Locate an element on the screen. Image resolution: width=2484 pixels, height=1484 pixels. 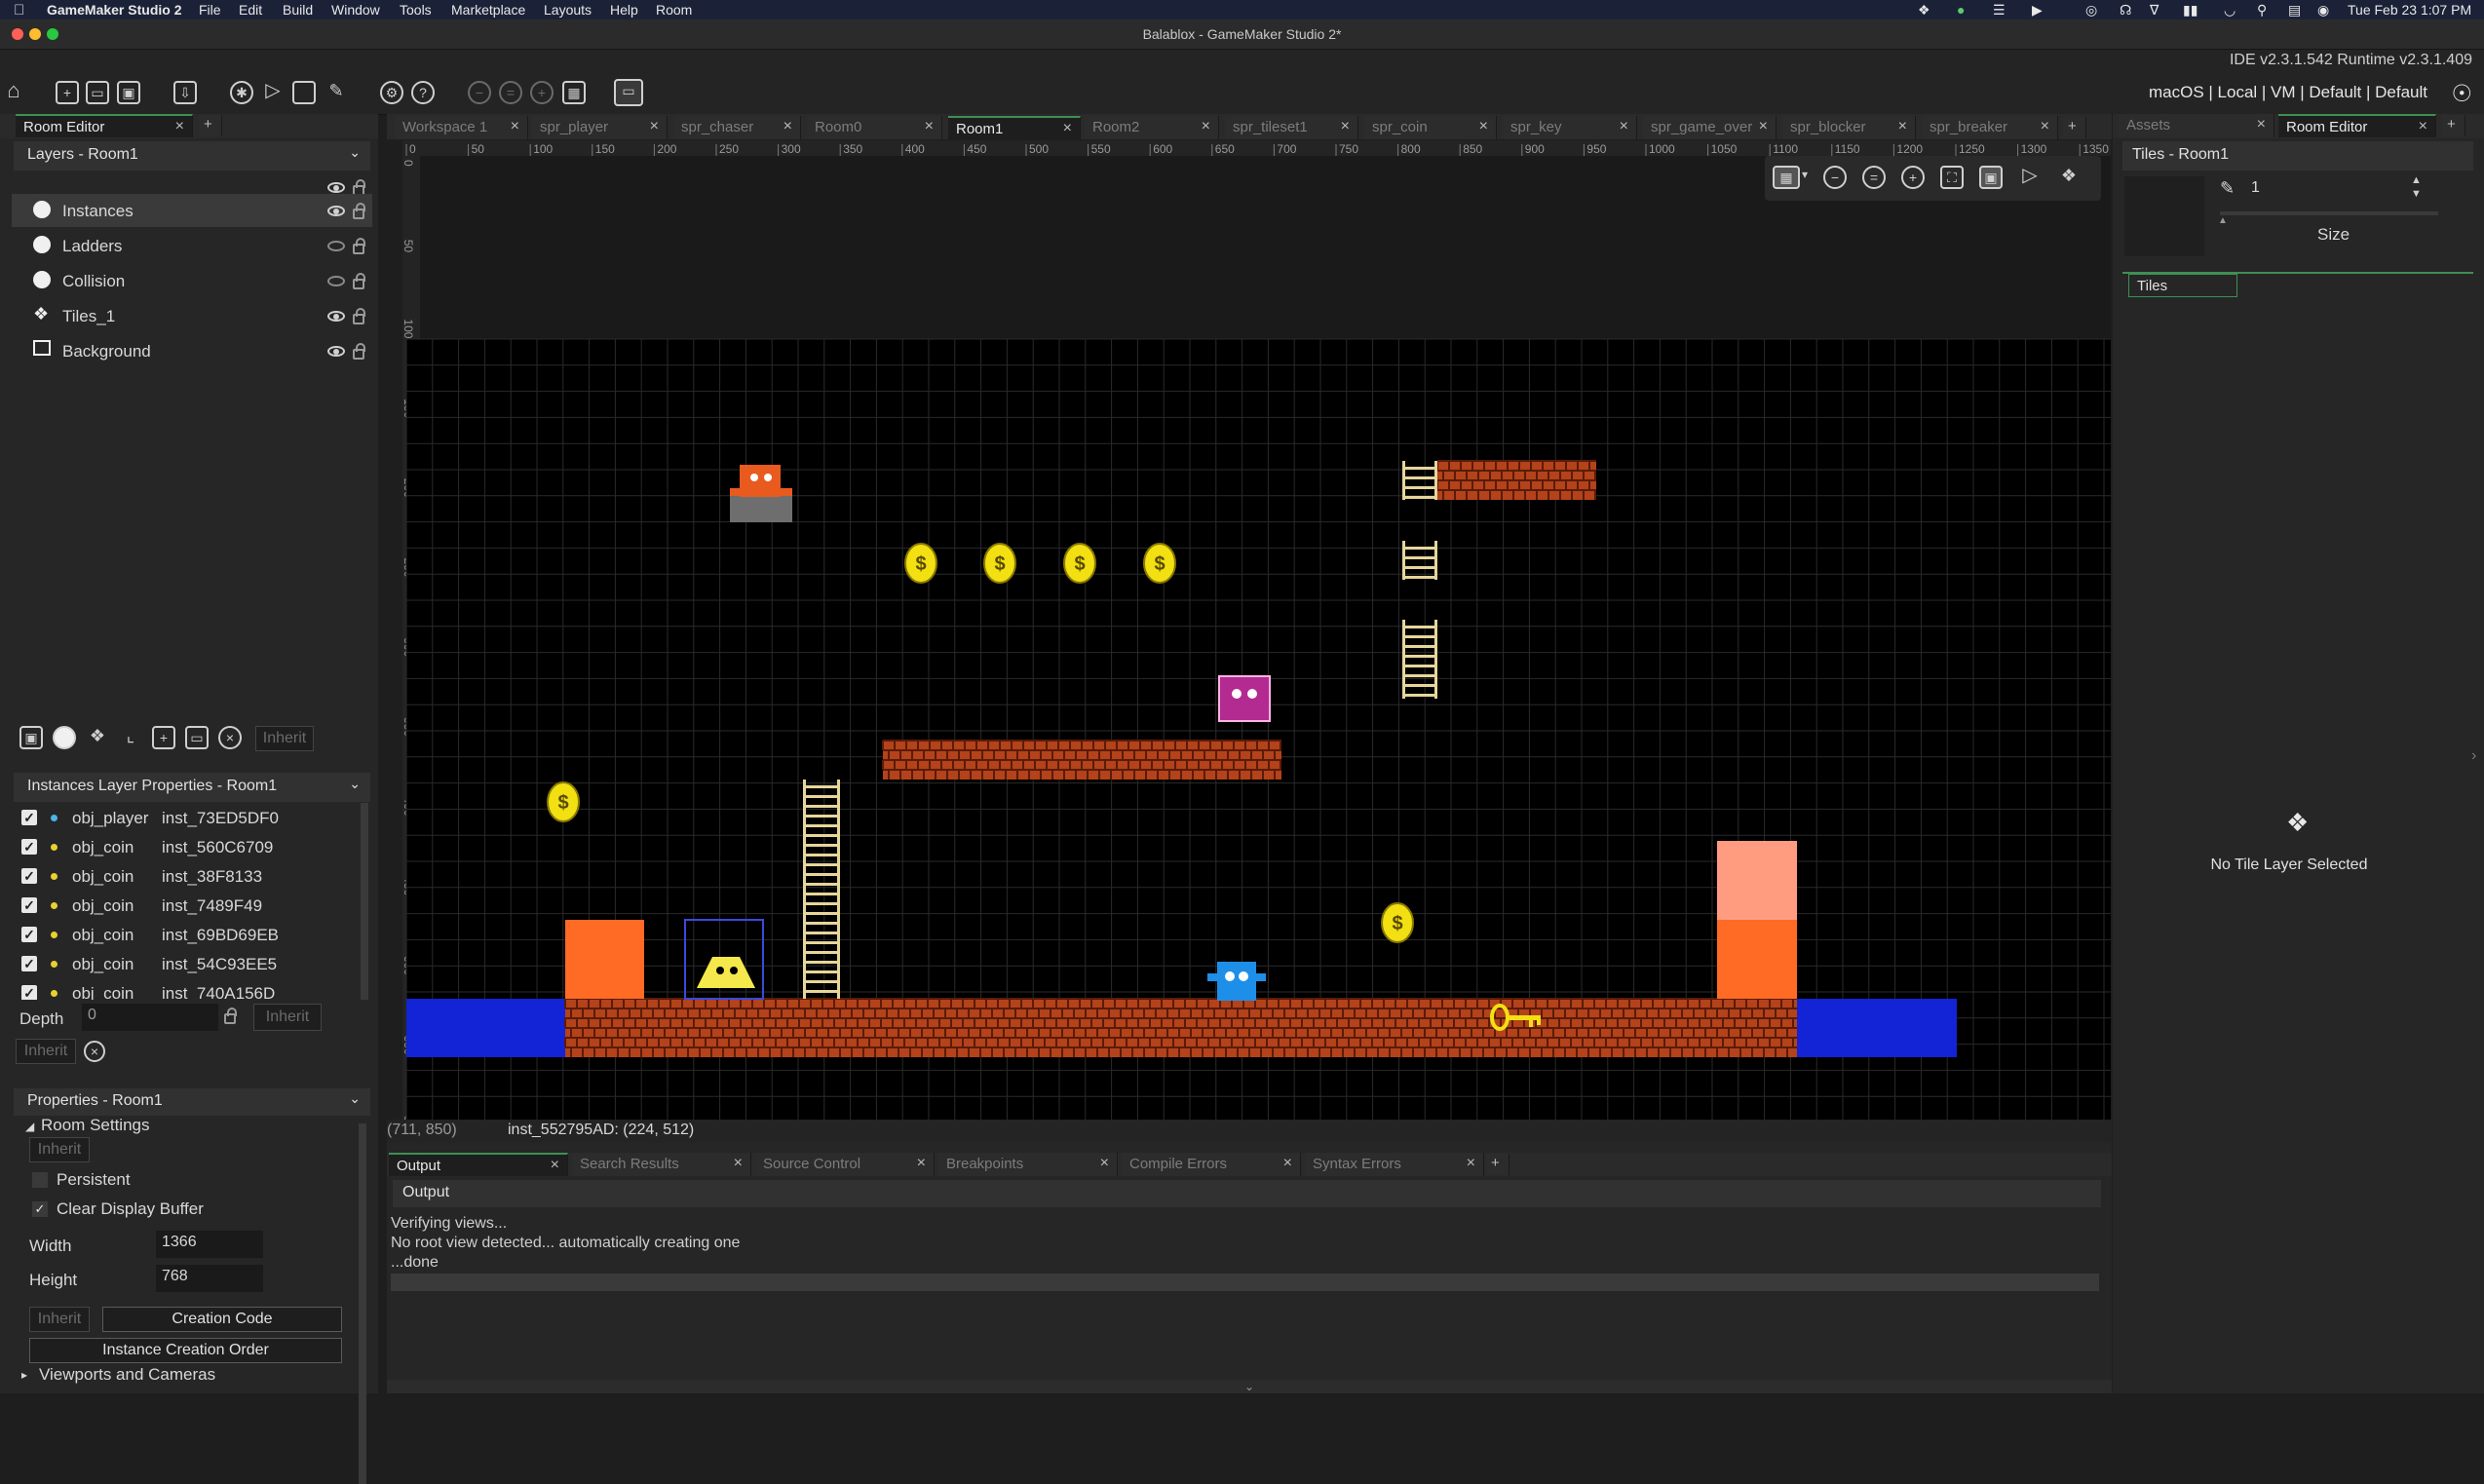
viewports-section: Viewports and Cameras is located at coordinates (127, 1375).